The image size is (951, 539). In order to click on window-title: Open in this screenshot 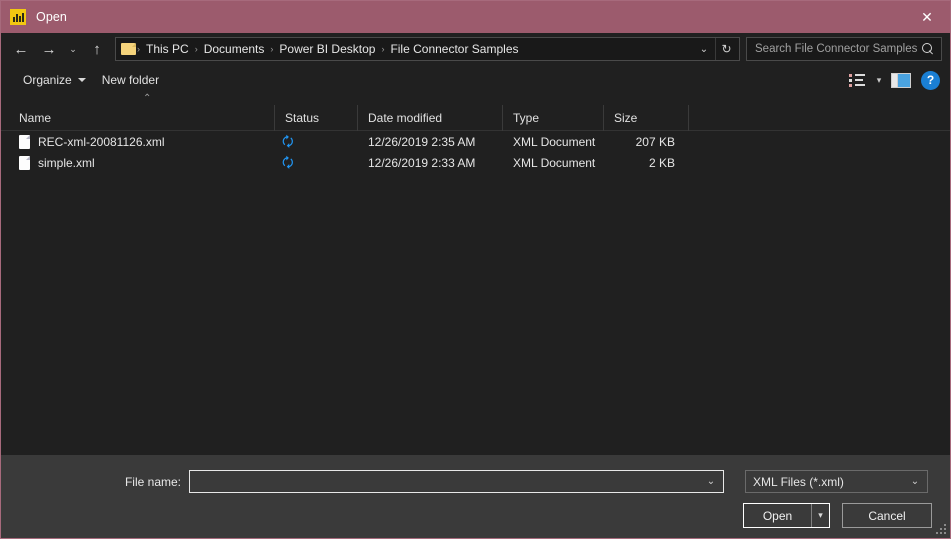, I will do `click(51, 17)`.